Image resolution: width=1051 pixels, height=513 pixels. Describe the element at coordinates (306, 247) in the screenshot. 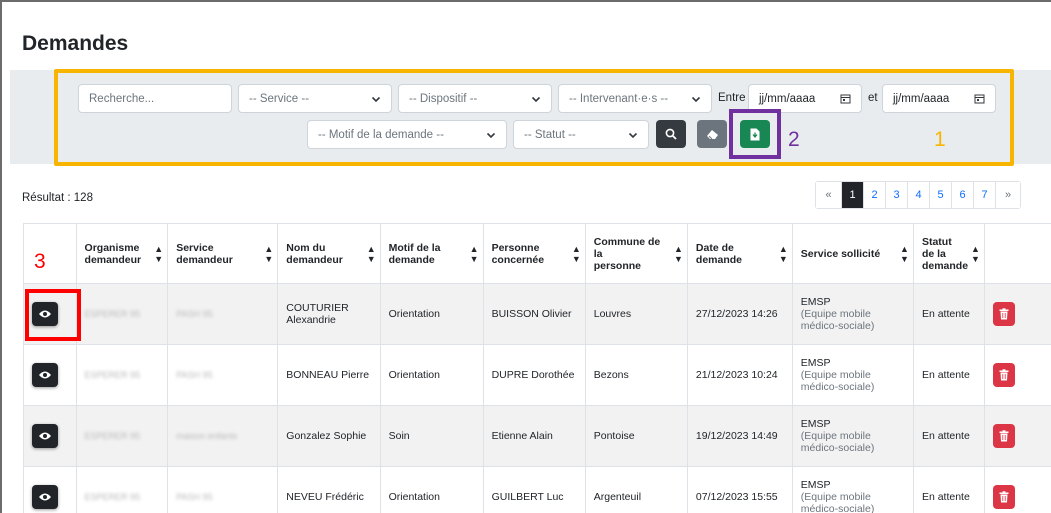

I see `header-nom-line1: Nom du` at that location.